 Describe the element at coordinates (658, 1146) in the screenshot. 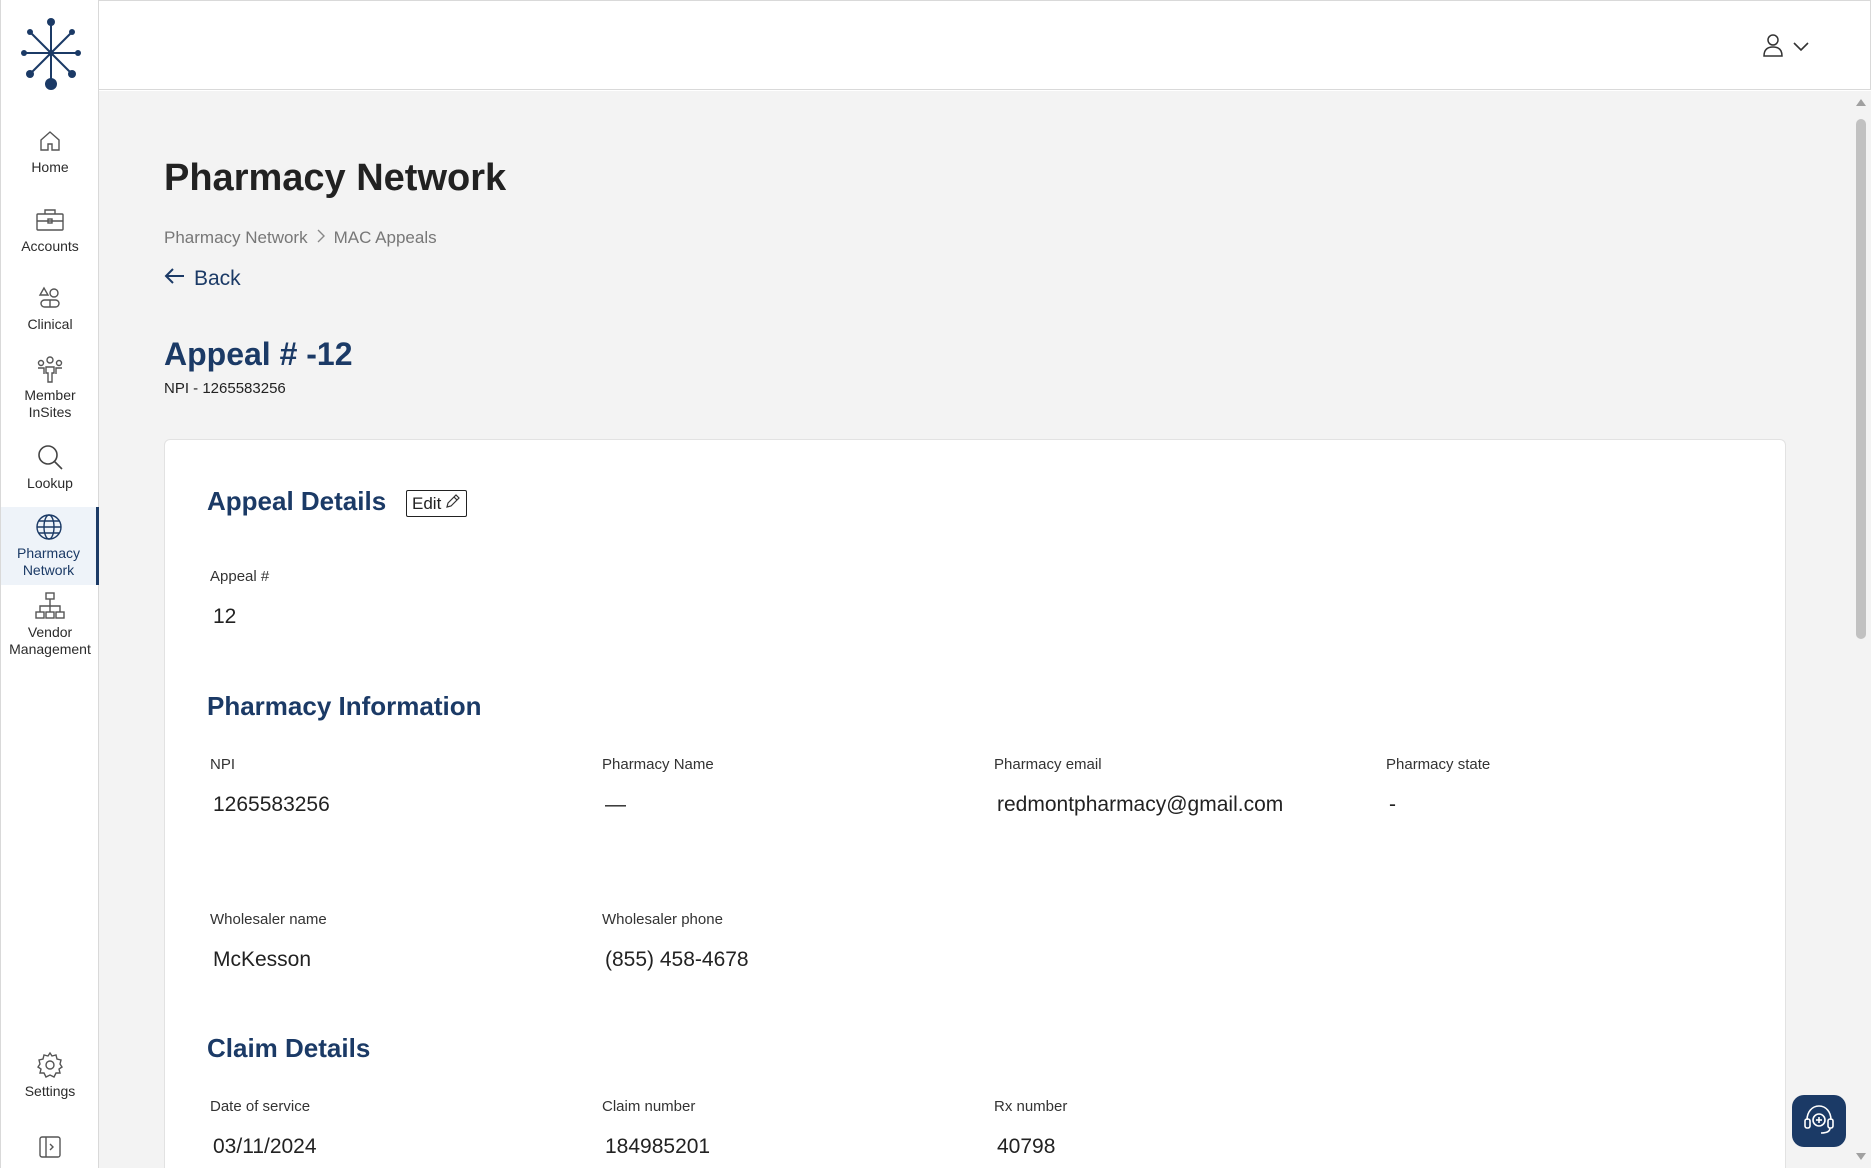

I see `field-value: 184985201` at that location.